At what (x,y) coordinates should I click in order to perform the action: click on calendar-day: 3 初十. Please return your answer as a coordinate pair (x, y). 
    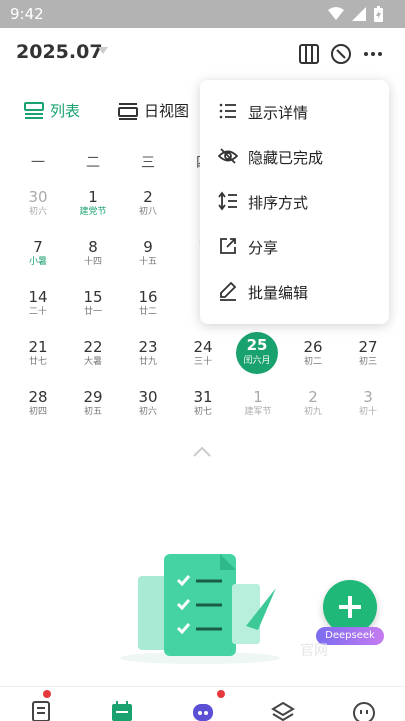
    Looking at the image, I should click on (368, 410).